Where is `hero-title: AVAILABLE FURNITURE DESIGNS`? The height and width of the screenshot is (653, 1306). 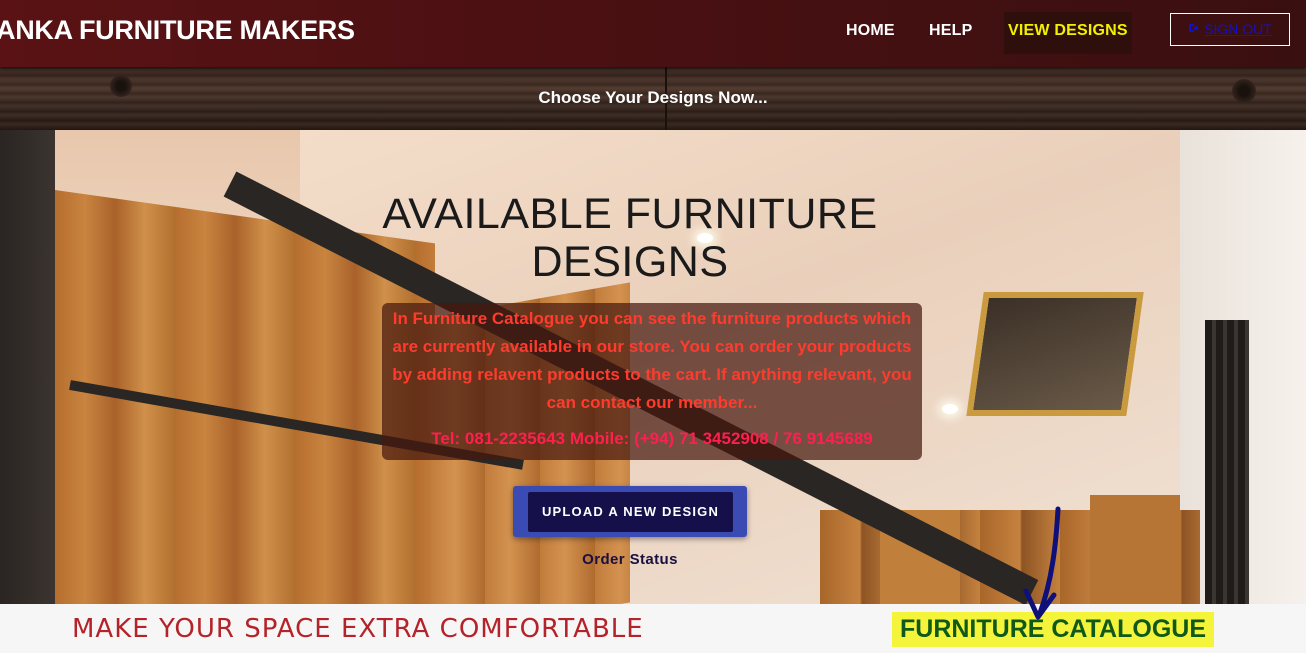
hero-title: AVAILABLE FURNITURE DESIGNS is located at coordinates (630, 238).